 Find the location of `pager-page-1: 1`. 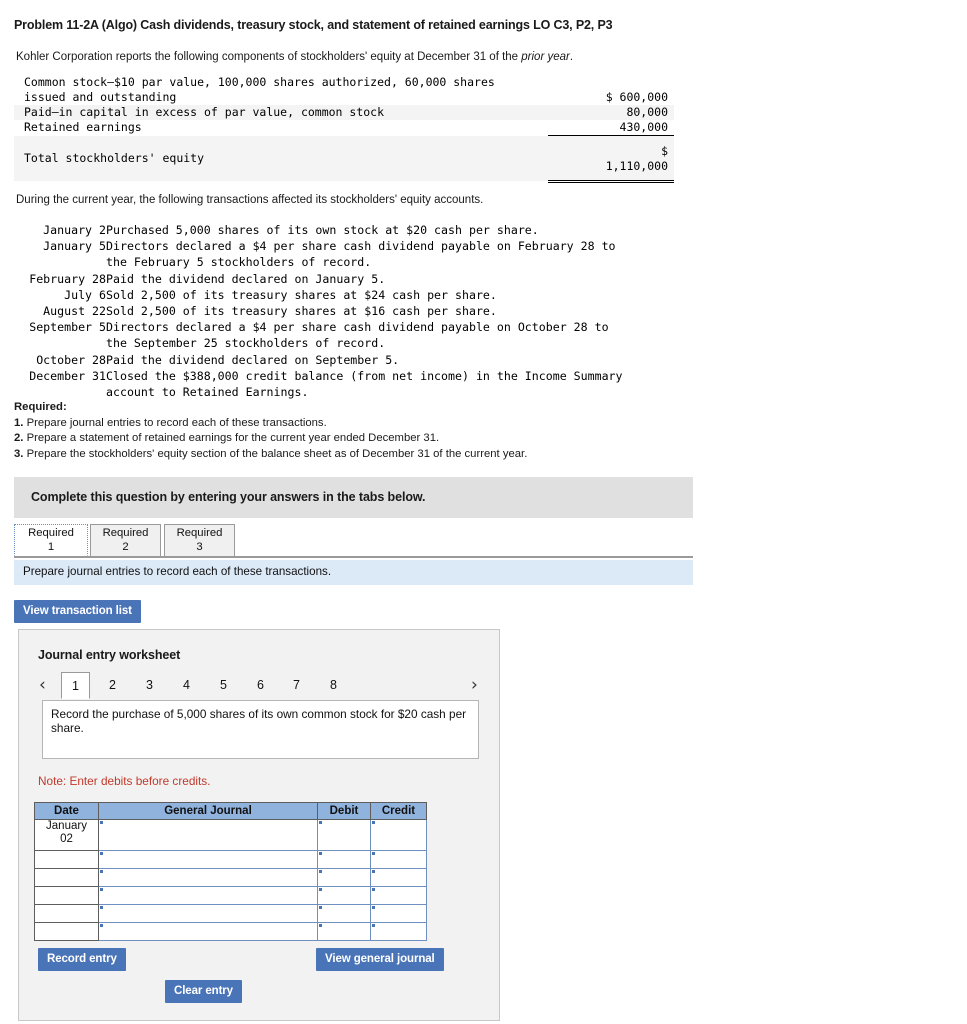

pager-page-1: 1 is located at coordinates (75, 685).